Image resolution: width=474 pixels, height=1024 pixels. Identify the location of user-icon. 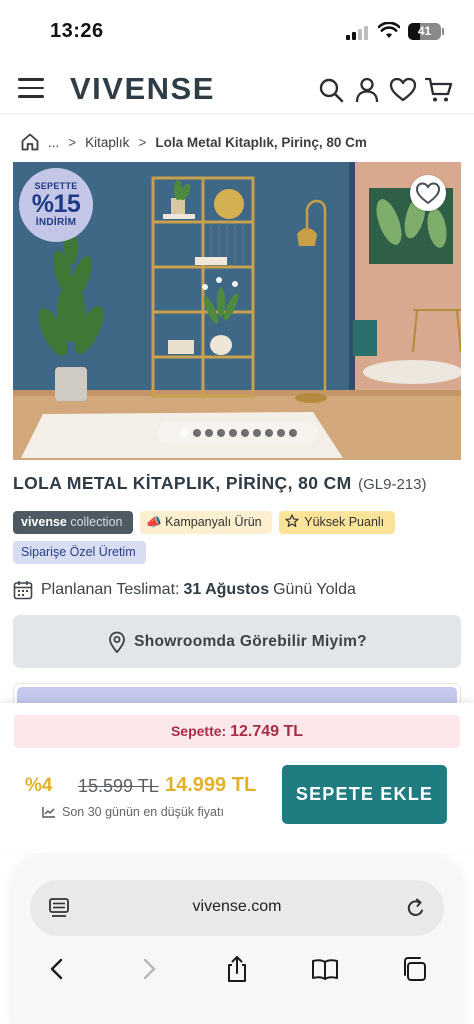
(367, 90).